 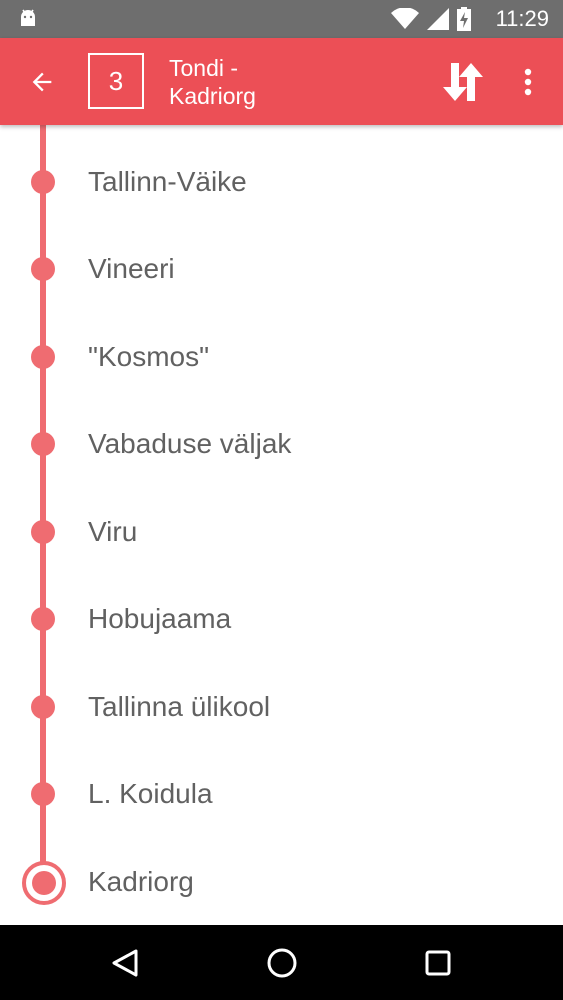 What do you see at coordinates (160, 618) in the screenshot?
I see `stop-name: Hobujaama` at bounding box center [160, 618].